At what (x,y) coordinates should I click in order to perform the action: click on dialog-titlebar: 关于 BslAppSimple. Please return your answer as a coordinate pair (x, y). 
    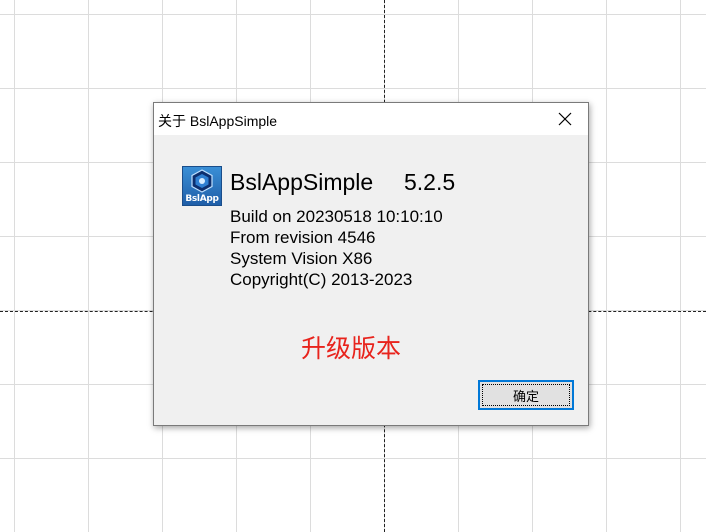
    Looking at the image, I should click on (371, 119).